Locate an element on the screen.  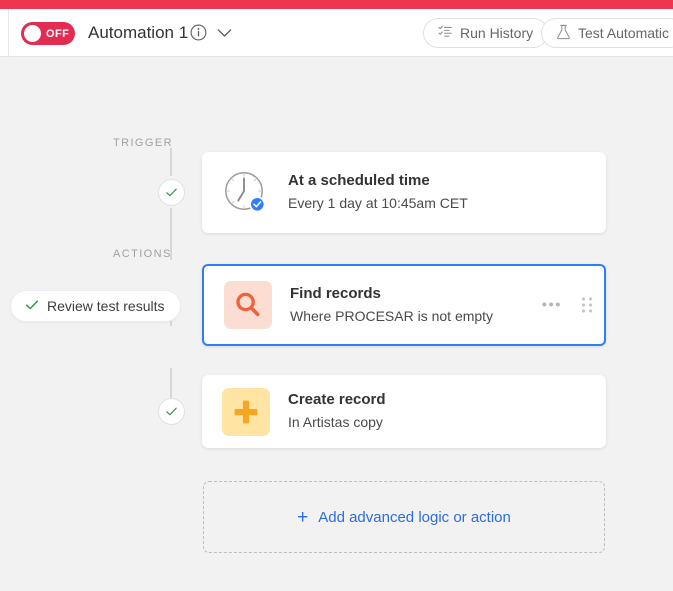
add-advanced-logic-or-action-button: + Add advanced logic or action is located at coordinates (404, 517).